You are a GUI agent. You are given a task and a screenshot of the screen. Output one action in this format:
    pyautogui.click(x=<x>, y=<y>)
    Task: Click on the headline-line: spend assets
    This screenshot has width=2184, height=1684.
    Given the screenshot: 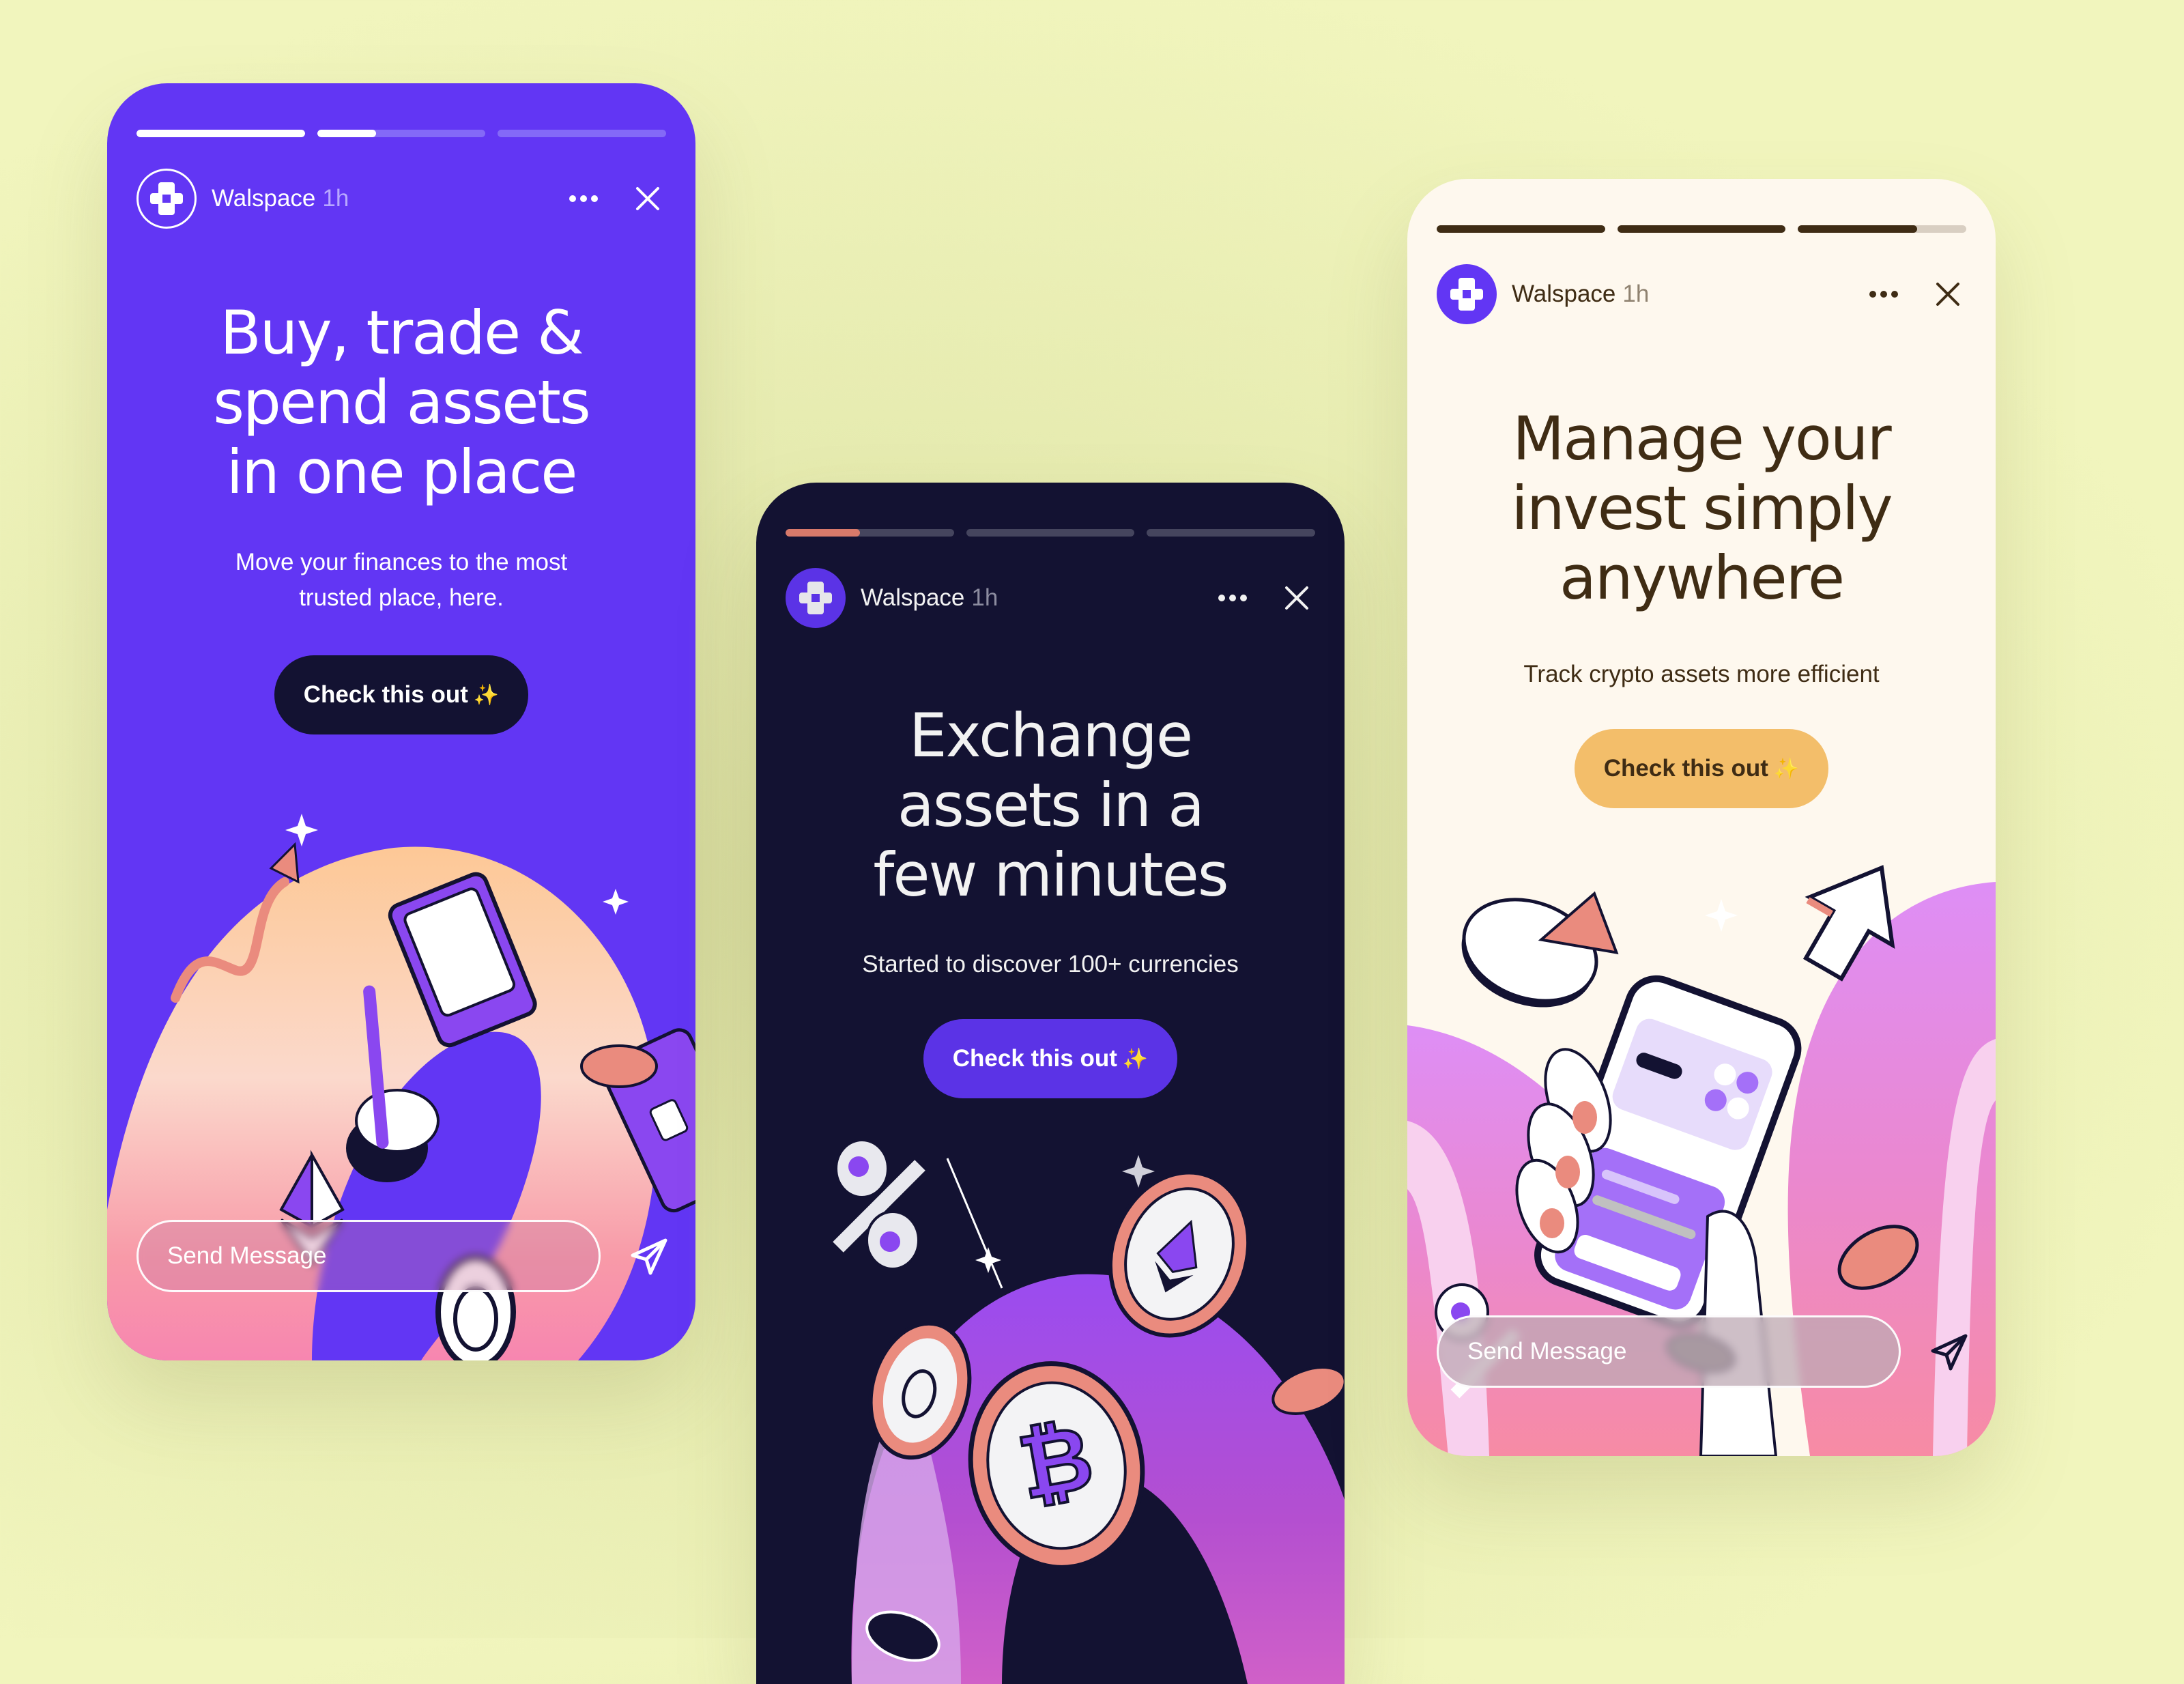 What is the action you would take?
    pyautogui.click(x=402, y=402)
    